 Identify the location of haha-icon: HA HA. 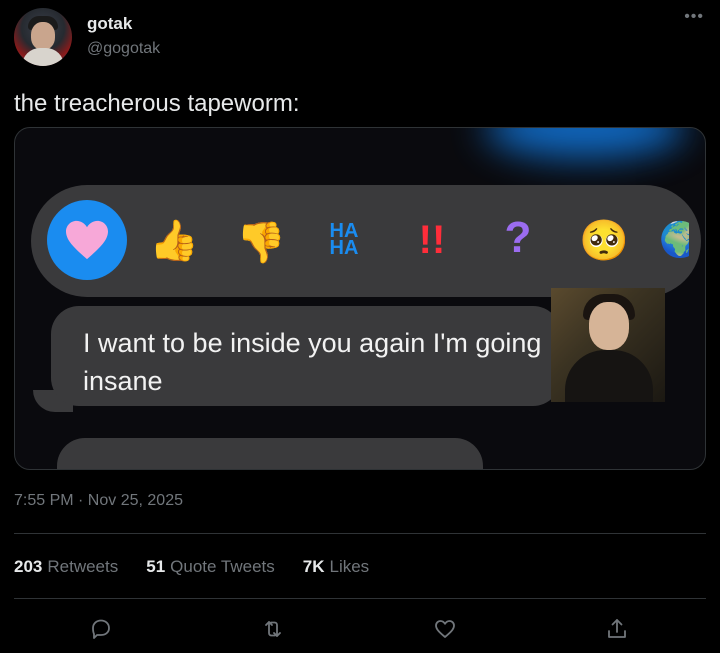
(344, 239).